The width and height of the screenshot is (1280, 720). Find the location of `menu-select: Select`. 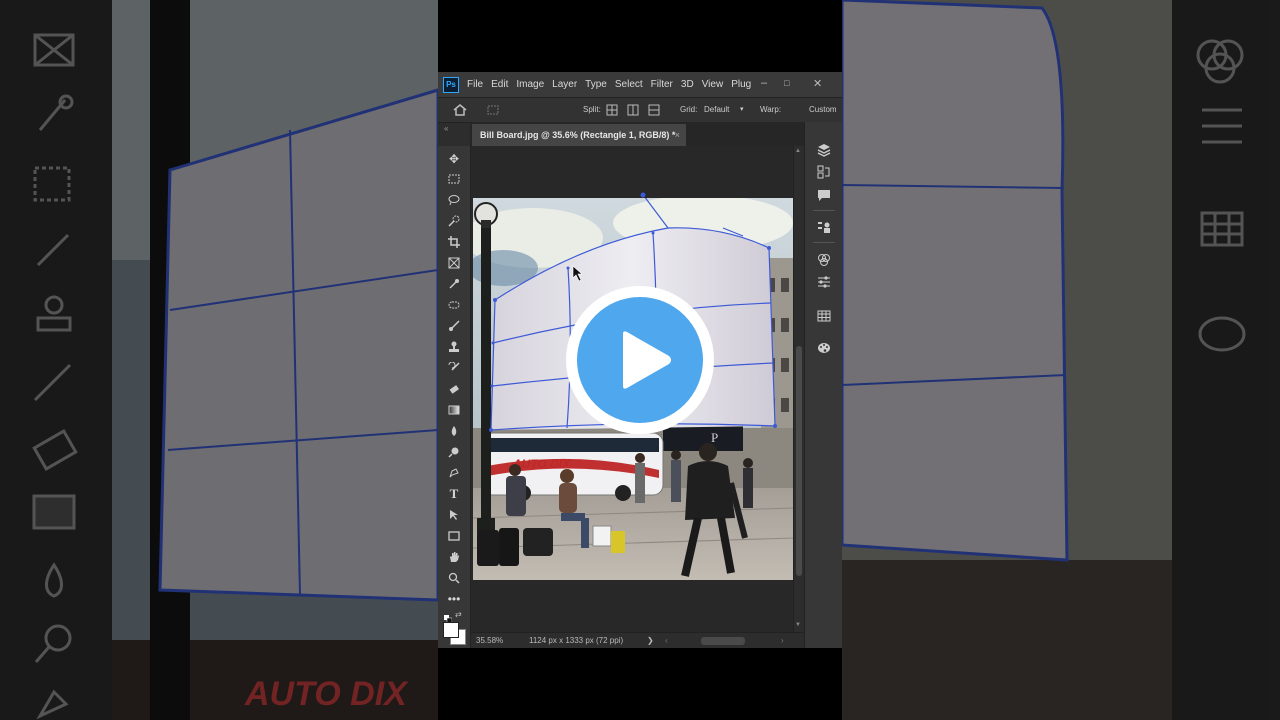

menu-select: Select is located at coordinates (629, 84).